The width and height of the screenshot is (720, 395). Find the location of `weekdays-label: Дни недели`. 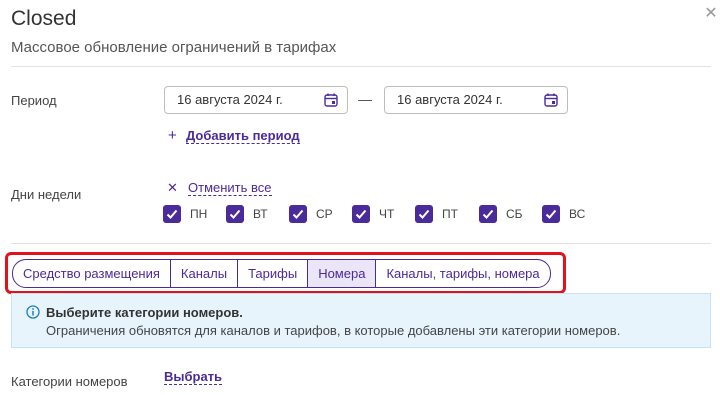

weekdays-label: Дни недели is located at coordinates (46, 194).